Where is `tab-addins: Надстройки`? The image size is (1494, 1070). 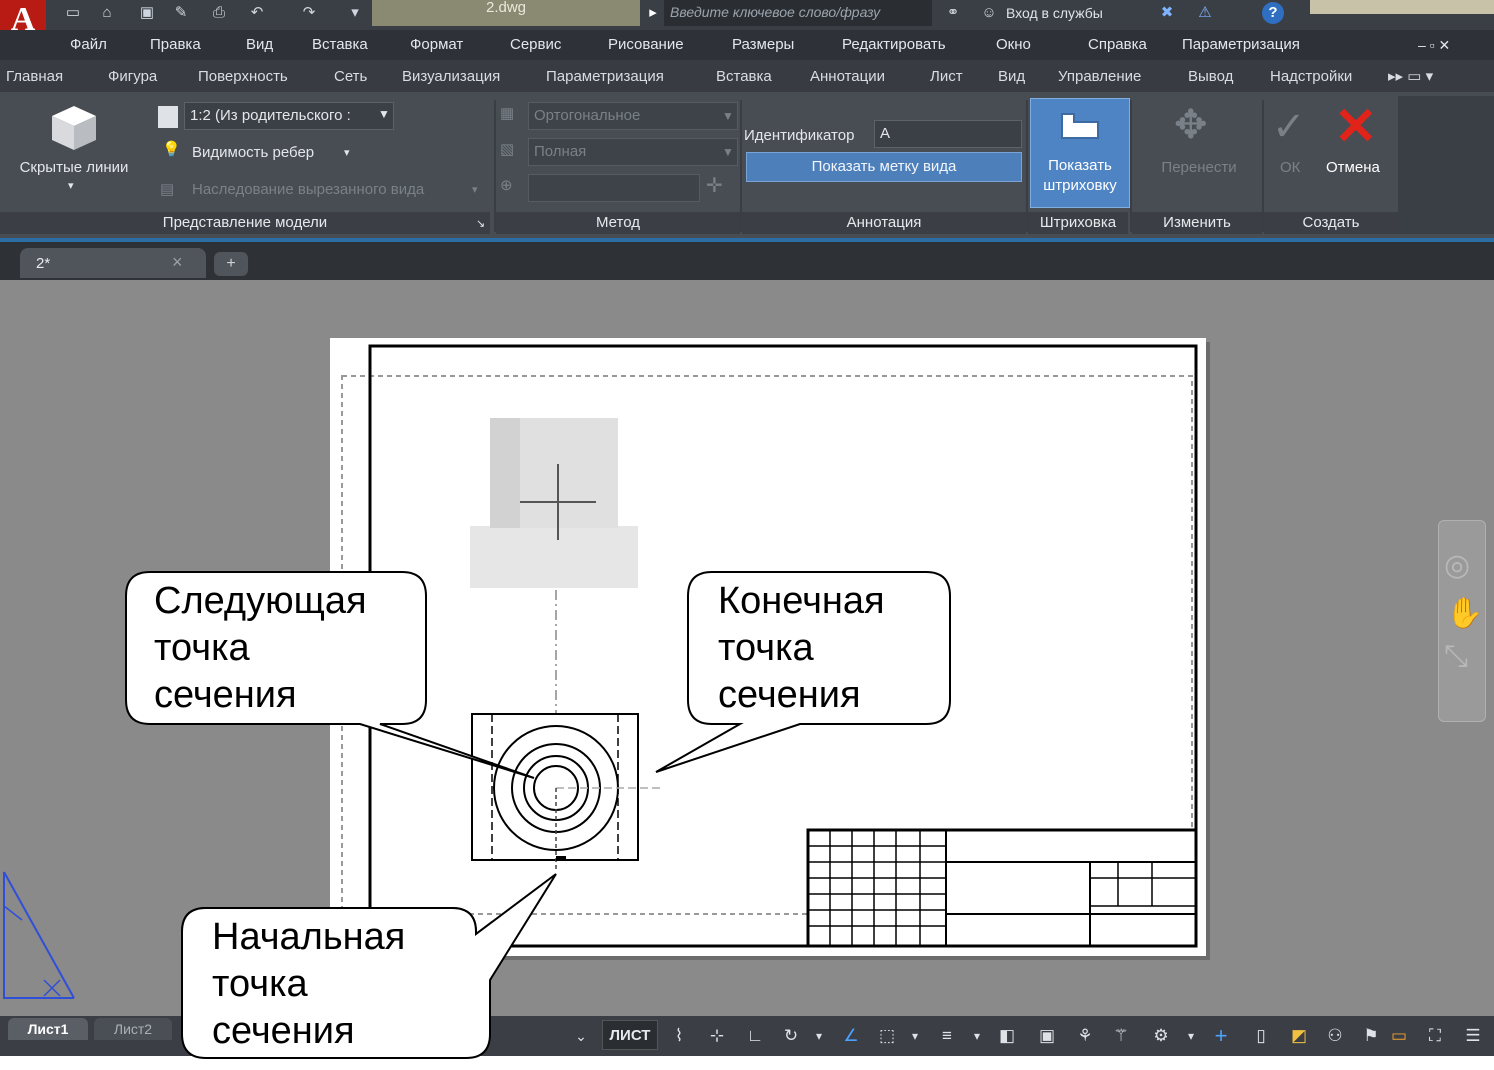
tab-addins: Надстройки is located at coordinates (1311, 77).